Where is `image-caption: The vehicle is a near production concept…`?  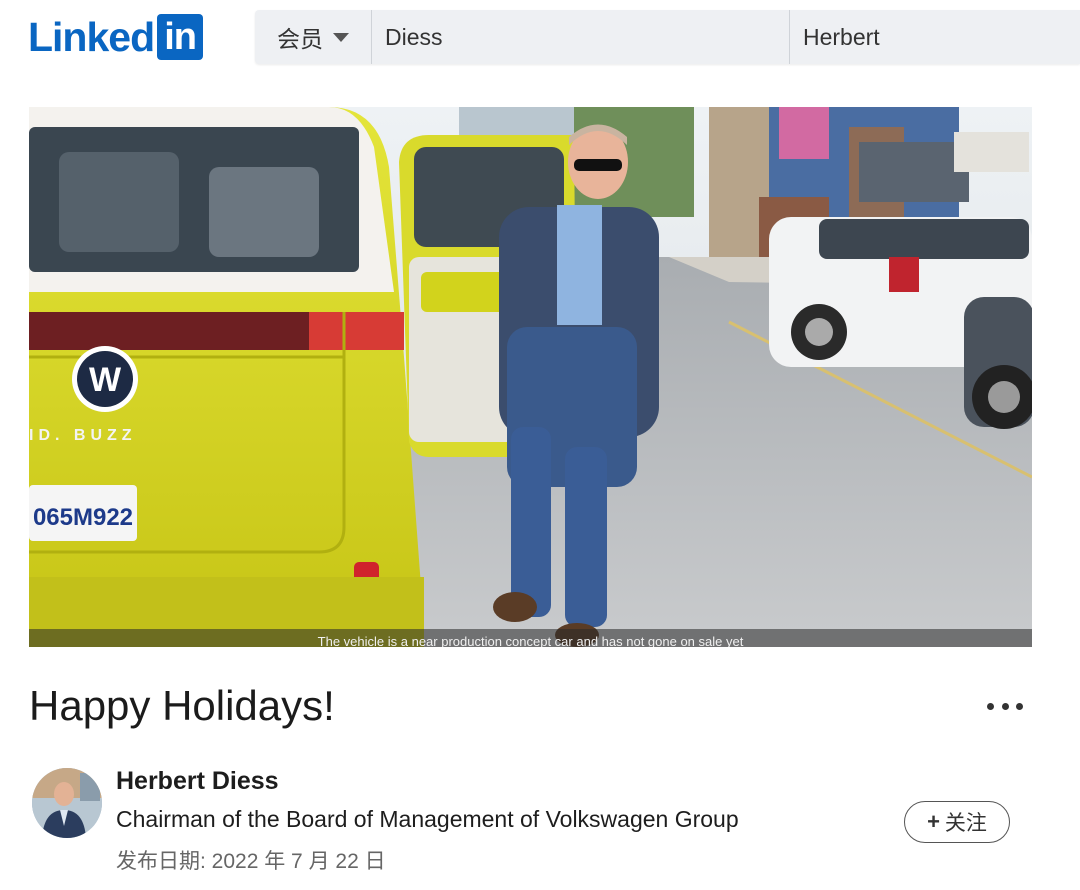
image-caption: The vehicle is a near production concept… is located at coordinates (530, 638).